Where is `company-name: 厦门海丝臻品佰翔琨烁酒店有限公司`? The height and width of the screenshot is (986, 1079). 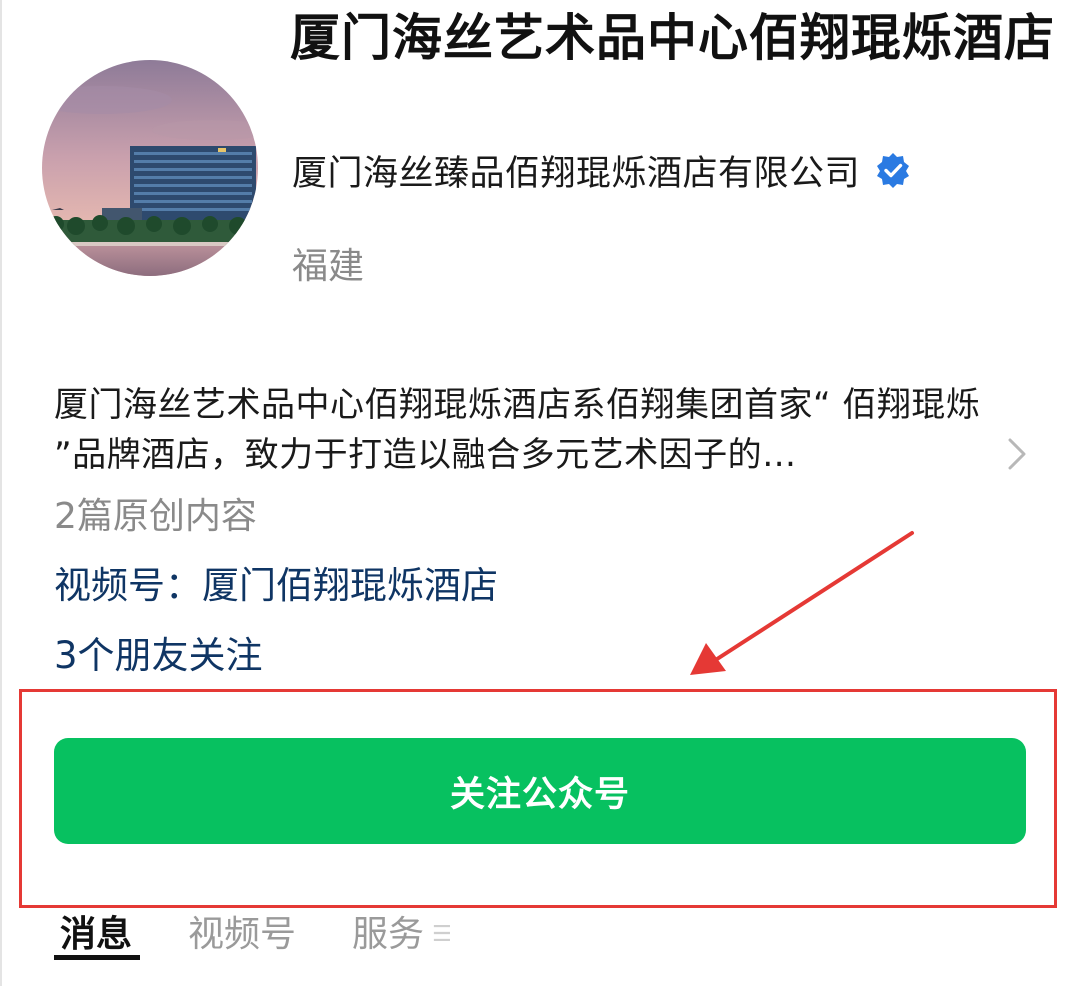
company-name: 厦门海丝臻品佰翔琨烁酒店有限公司 is located at coordinates (576, 173).